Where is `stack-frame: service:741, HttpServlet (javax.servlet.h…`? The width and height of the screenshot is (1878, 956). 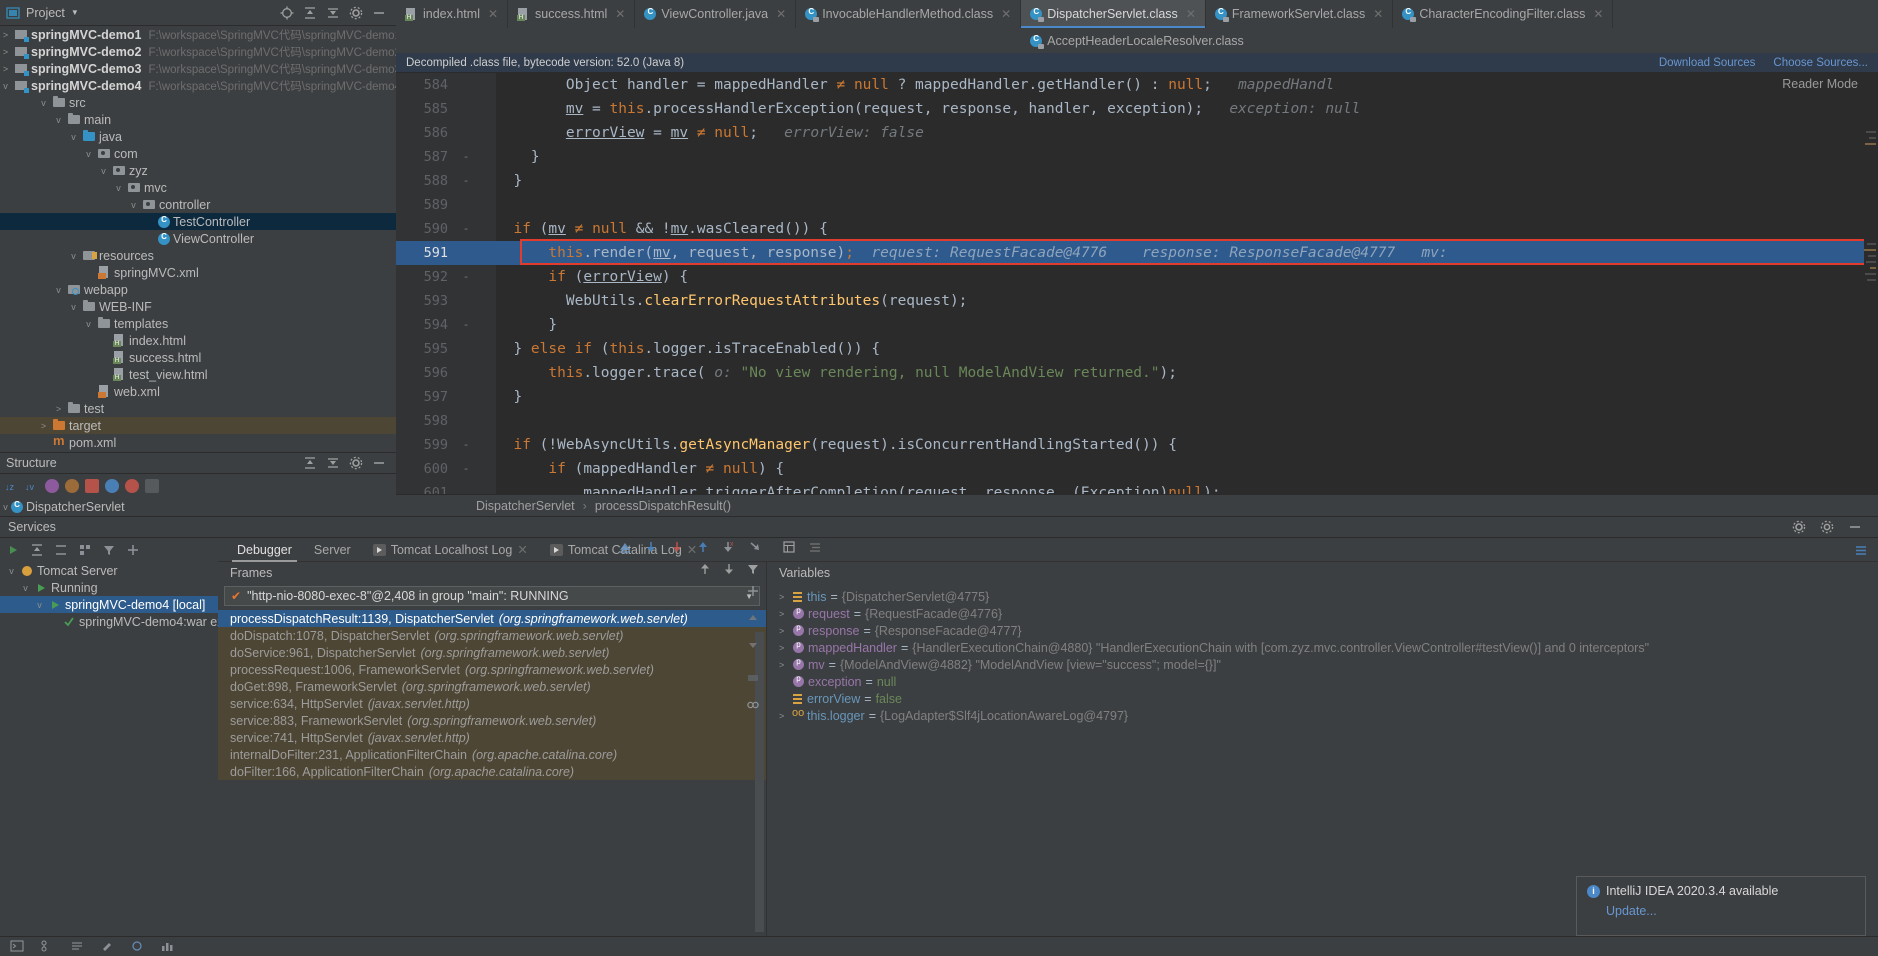 stack-frame: service:741, HttpServlet (javax.servlet.h… is located at coordinates (492, 737).